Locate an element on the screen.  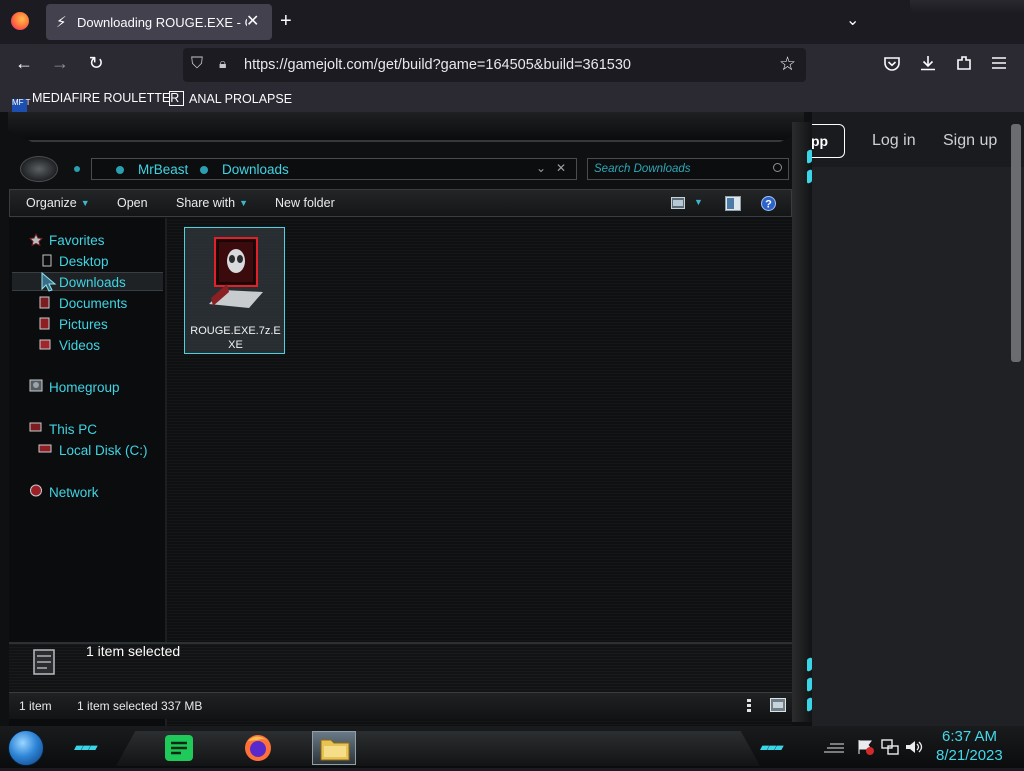
folder-icon is located at coordinates (335, 750).